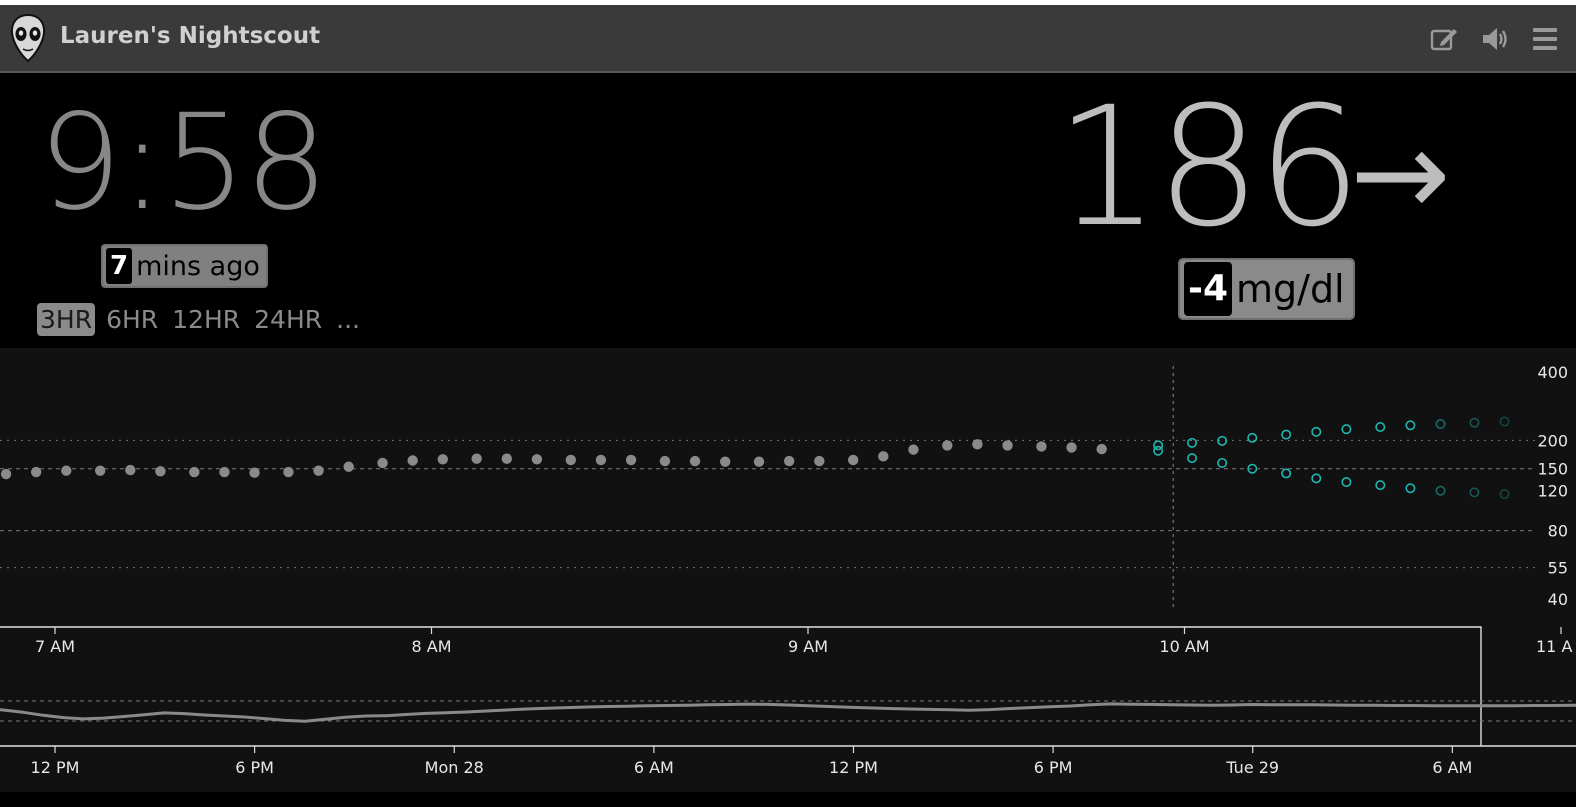  Describe the element at coordinates (788, 39) in the screenshot. I see `header-bar: Lauren's Nightscout` at that location.